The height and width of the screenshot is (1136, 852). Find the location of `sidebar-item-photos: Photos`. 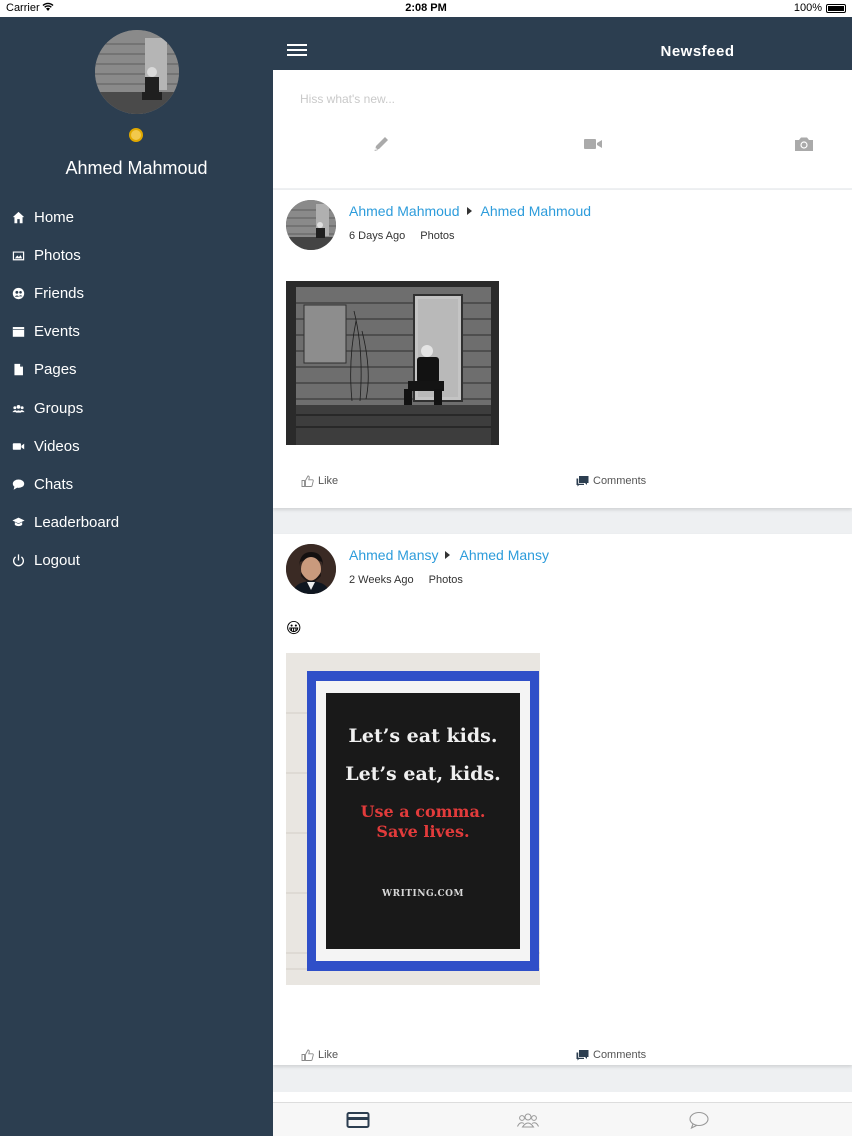

sidebar-item-photos: Photos is located at coordinates (136, 255).